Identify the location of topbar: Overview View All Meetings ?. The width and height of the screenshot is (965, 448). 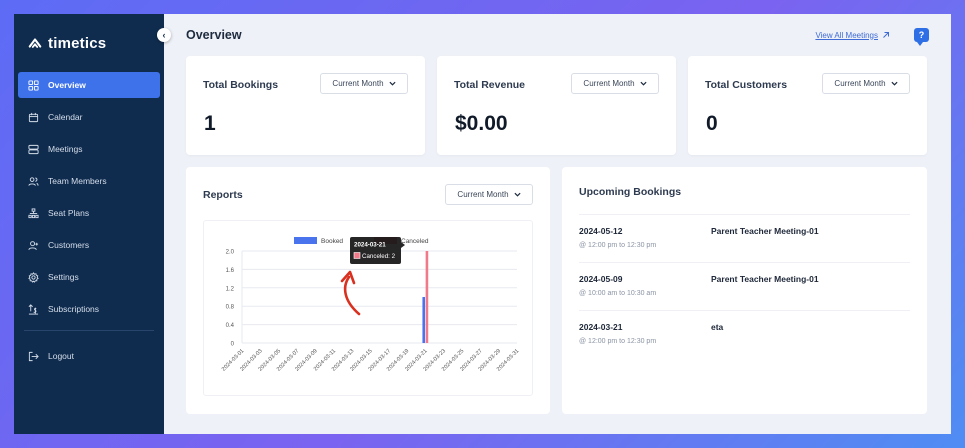
(557, 35).